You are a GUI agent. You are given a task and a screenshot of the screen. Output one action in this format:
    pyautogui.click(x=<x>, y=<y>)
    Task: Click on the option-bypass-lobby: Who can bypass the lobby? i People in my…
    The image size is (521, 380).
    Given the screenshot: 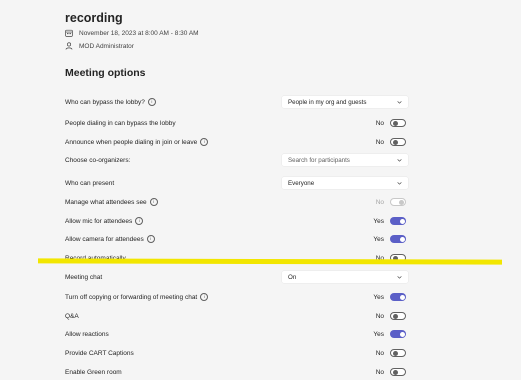 What is the action you would take?
    pyautogui.click(x=236, y=102)
    